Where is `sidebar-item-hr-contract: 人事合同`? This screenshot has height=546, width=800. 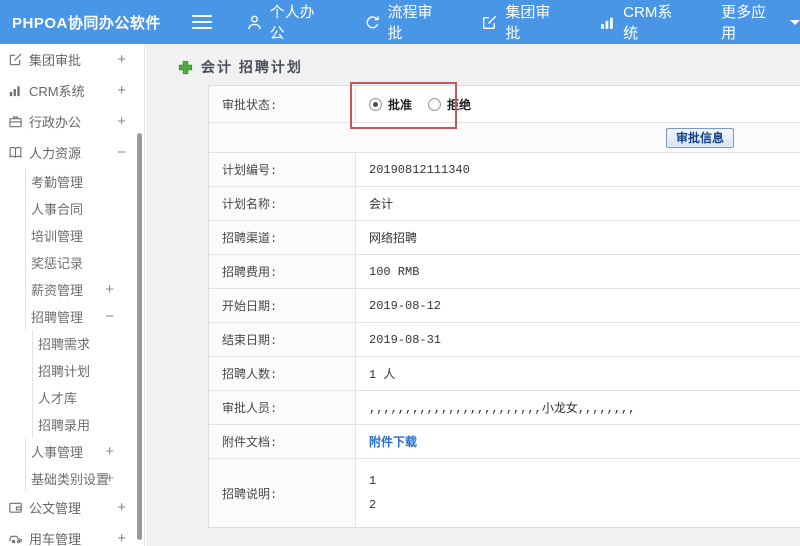
sidebar-item-hr-contract: 人事合同 is located at coordinates (84, 208).